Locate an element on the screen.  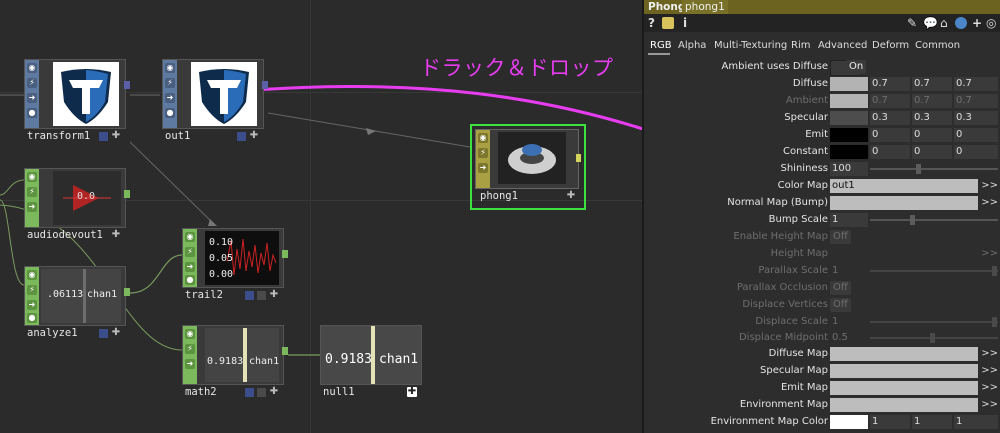
tab-alpha: Alpha is located at coordinates (692, 46).